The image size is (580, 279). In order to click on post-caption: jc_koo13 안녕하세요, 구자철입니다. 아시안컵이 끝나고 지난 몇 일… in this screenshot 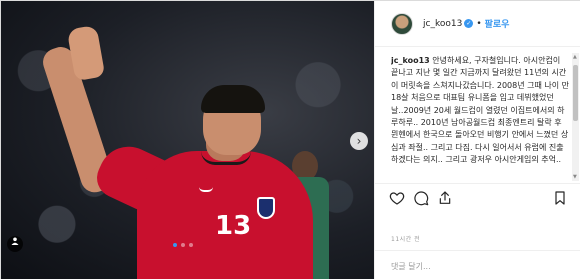, I will do `click(480, 117)`.